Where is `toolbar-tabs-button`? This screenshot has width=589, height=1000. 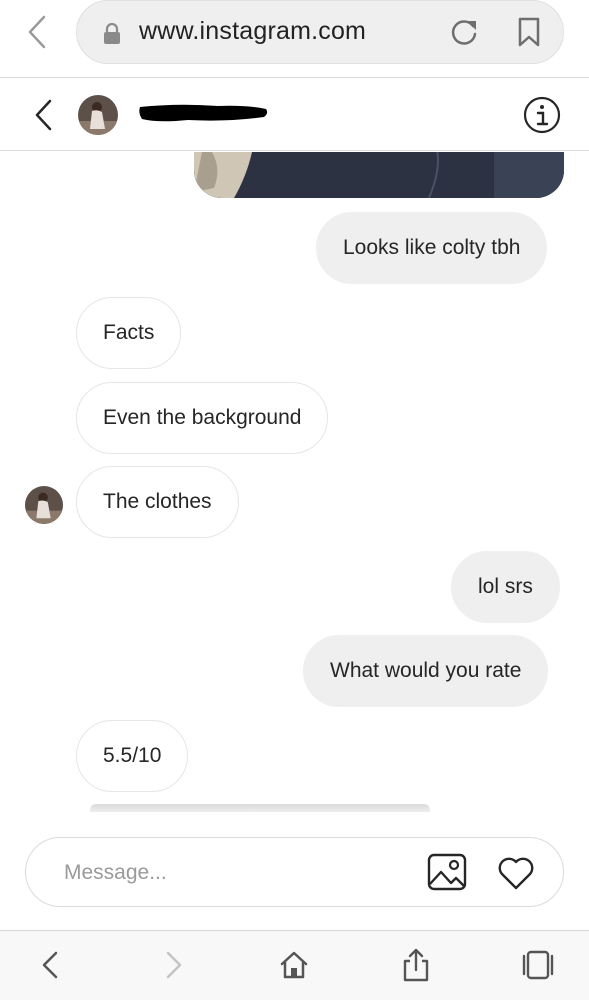
toolbar-tabs-button is located at coordinates (538, 965).